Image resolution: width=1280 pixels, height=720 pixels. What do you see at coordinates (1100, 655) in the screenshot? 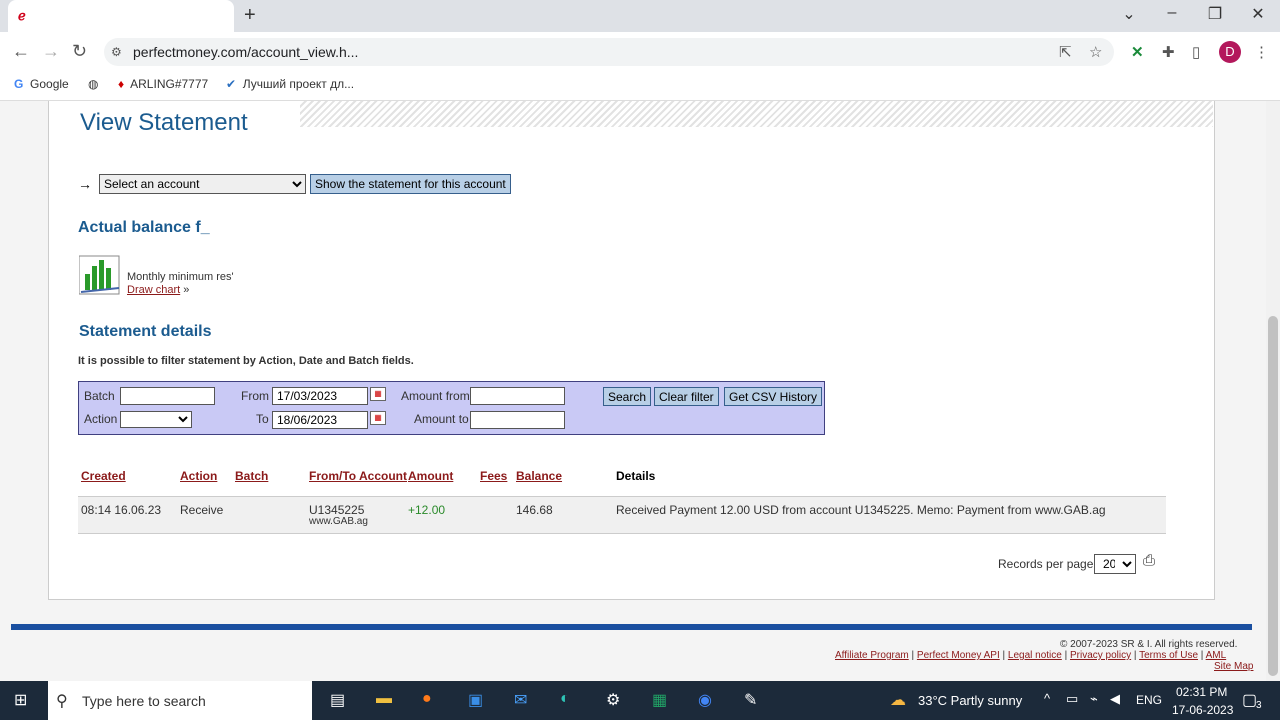
I see `privacy-link: Privacy policy` at bounding box center [1100, 655].